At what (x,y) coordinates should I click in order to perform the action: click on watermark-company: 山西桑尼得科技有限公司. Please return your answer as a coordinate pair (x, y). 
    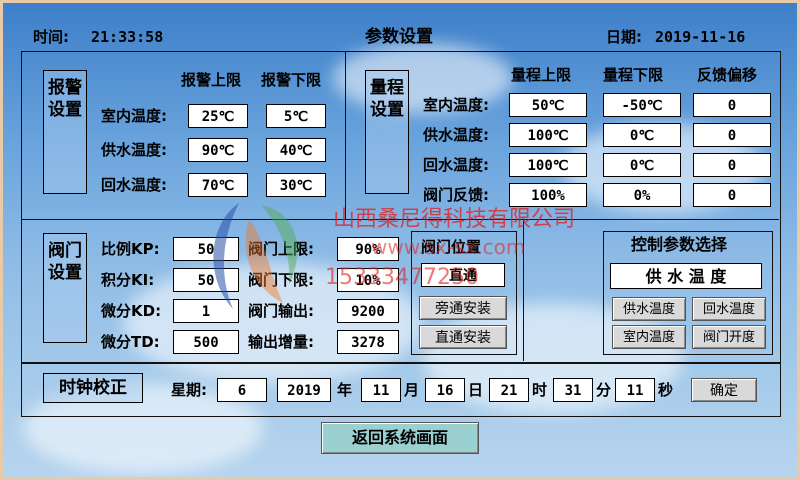
    Looking at the image, I should click on (454, 219).